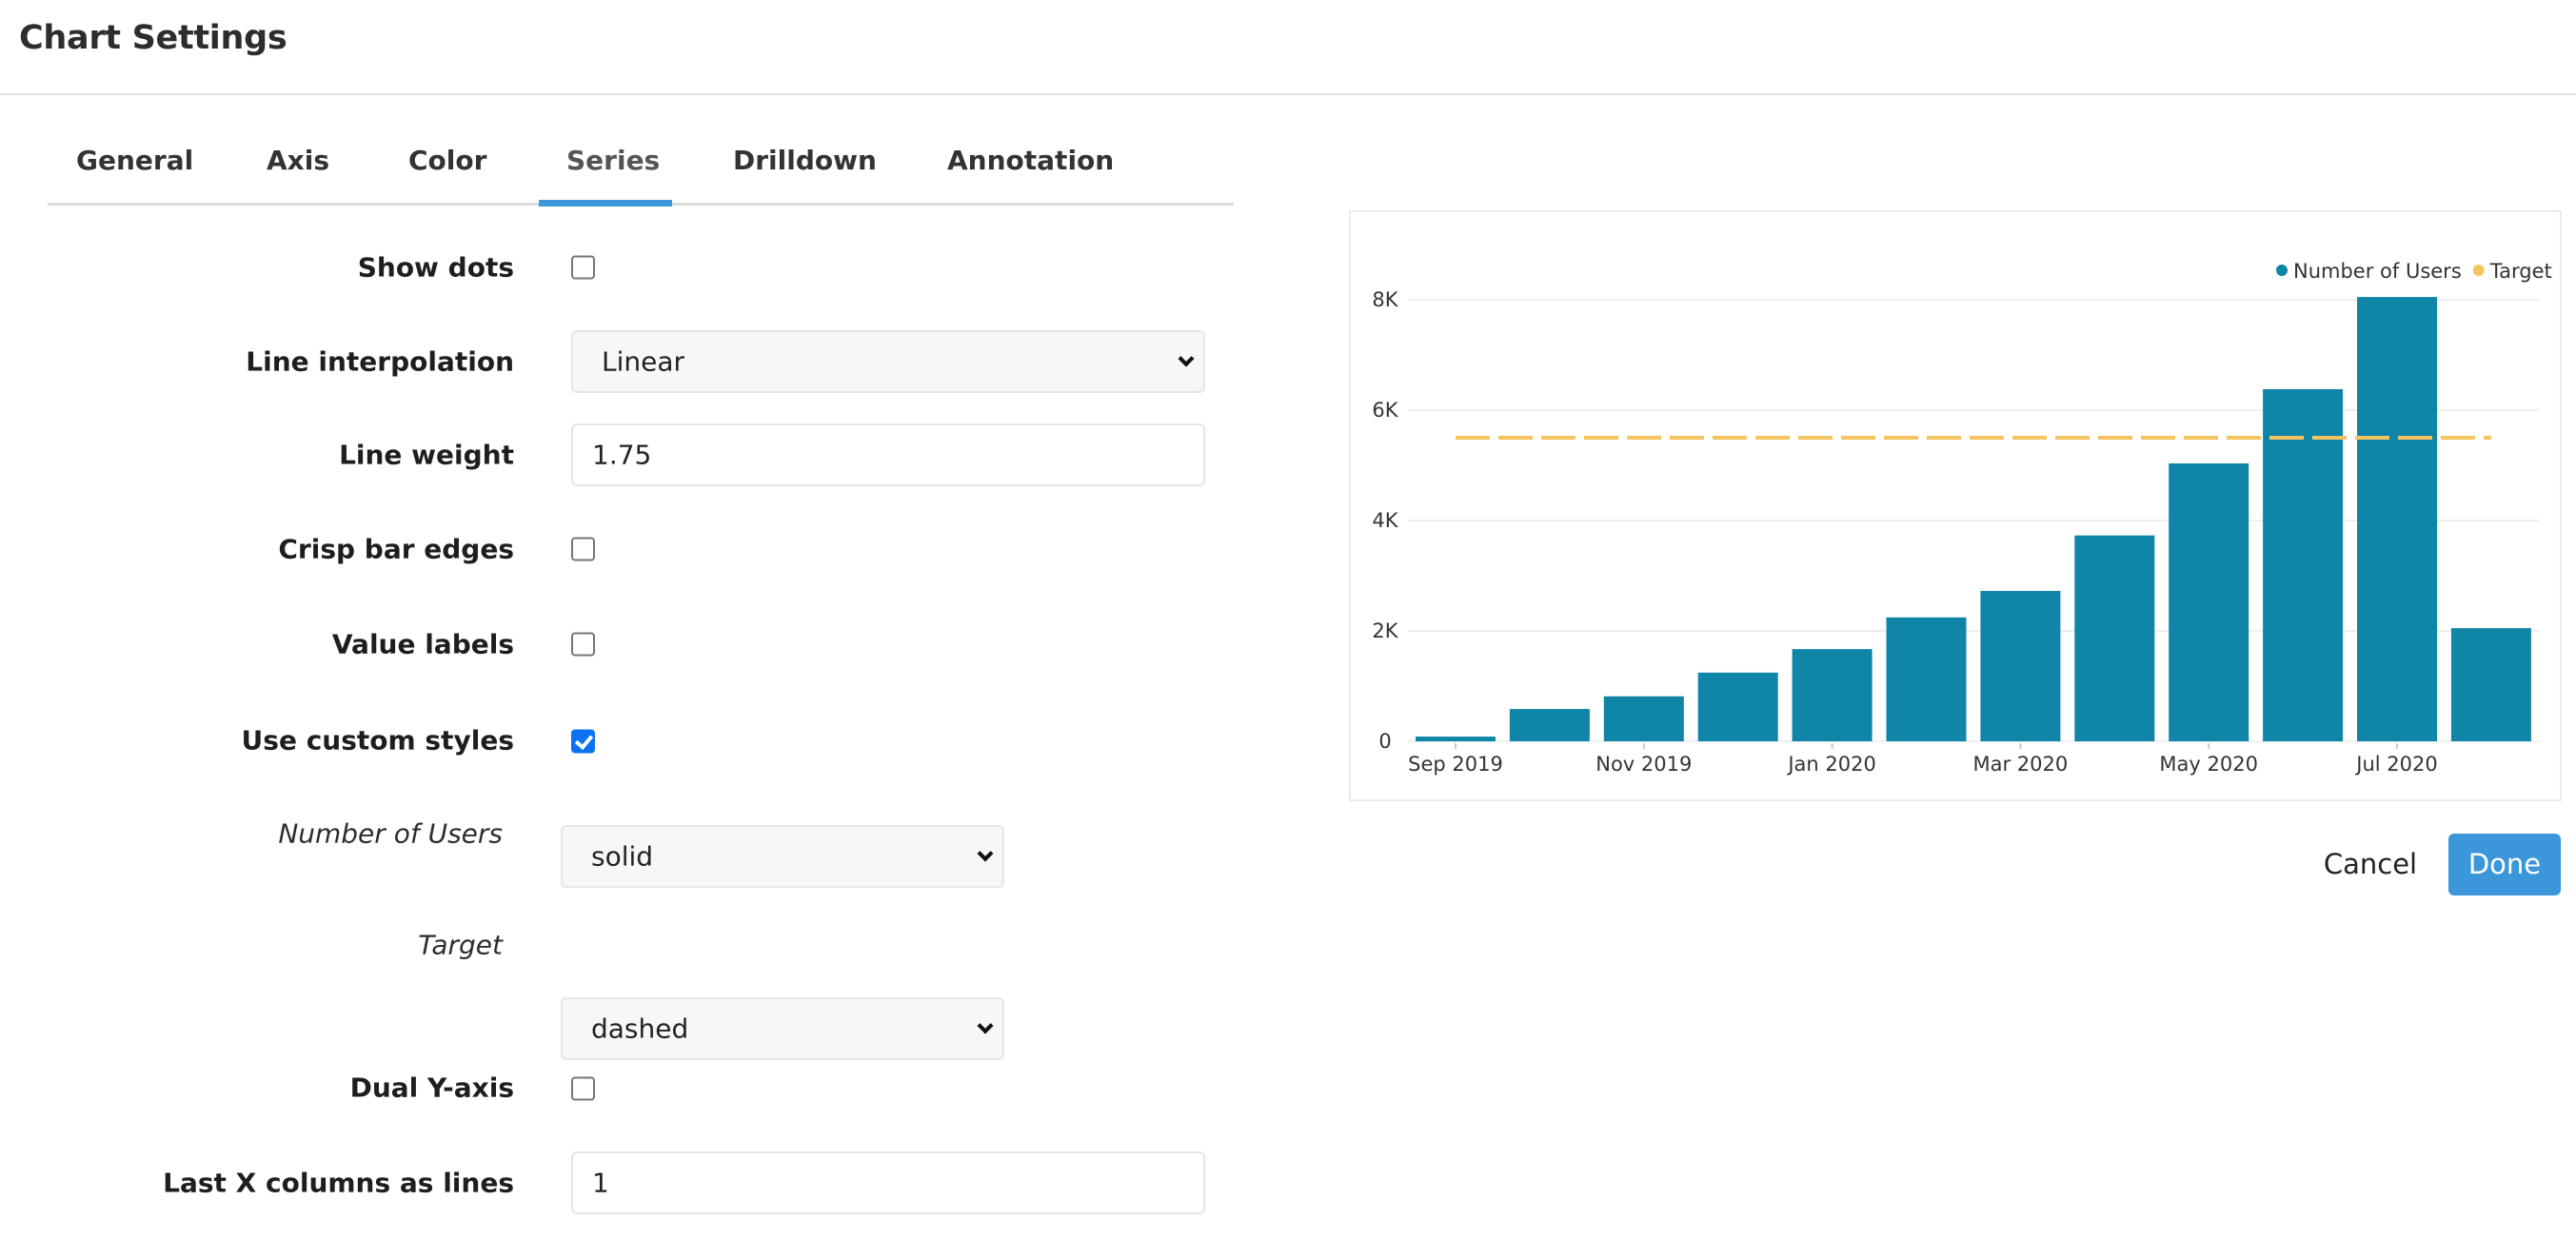  What do you see at coordinates (134, 161) in the screenshot?
I see `tab-general: General` at bounding box center [134, 161].